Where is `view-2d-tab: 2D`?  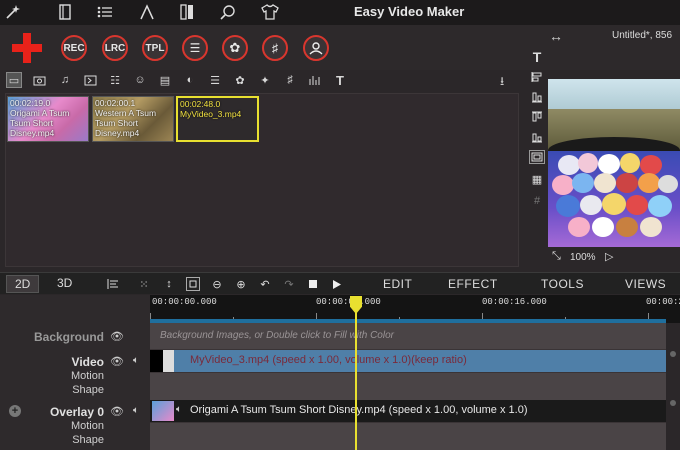
view-2d-tab: 2D is located at coordinates (23, 284).